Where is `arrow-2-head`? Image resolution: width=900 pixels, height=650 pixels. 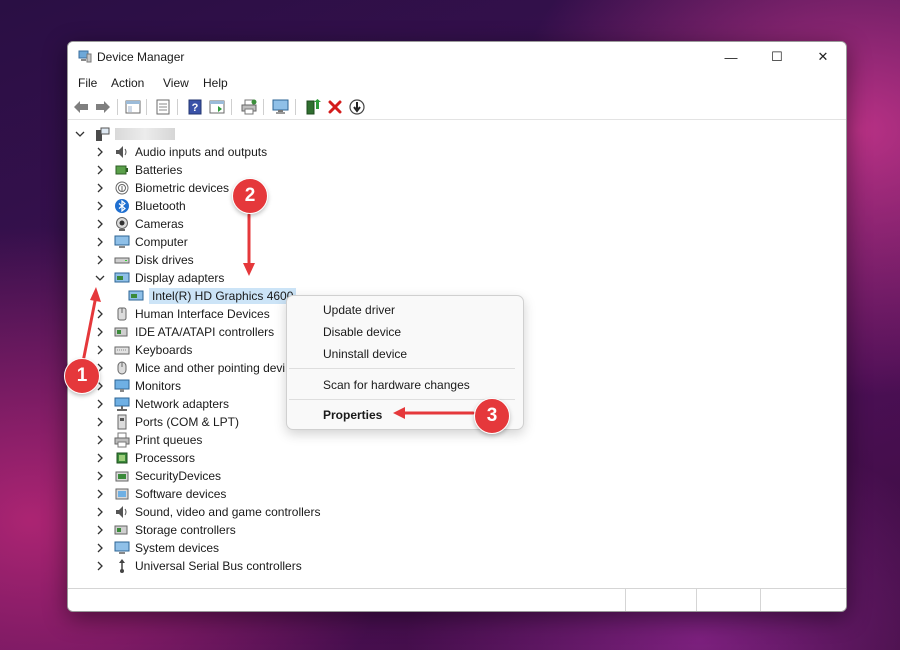
arrow-2-head is located at coordinates (249, 269).